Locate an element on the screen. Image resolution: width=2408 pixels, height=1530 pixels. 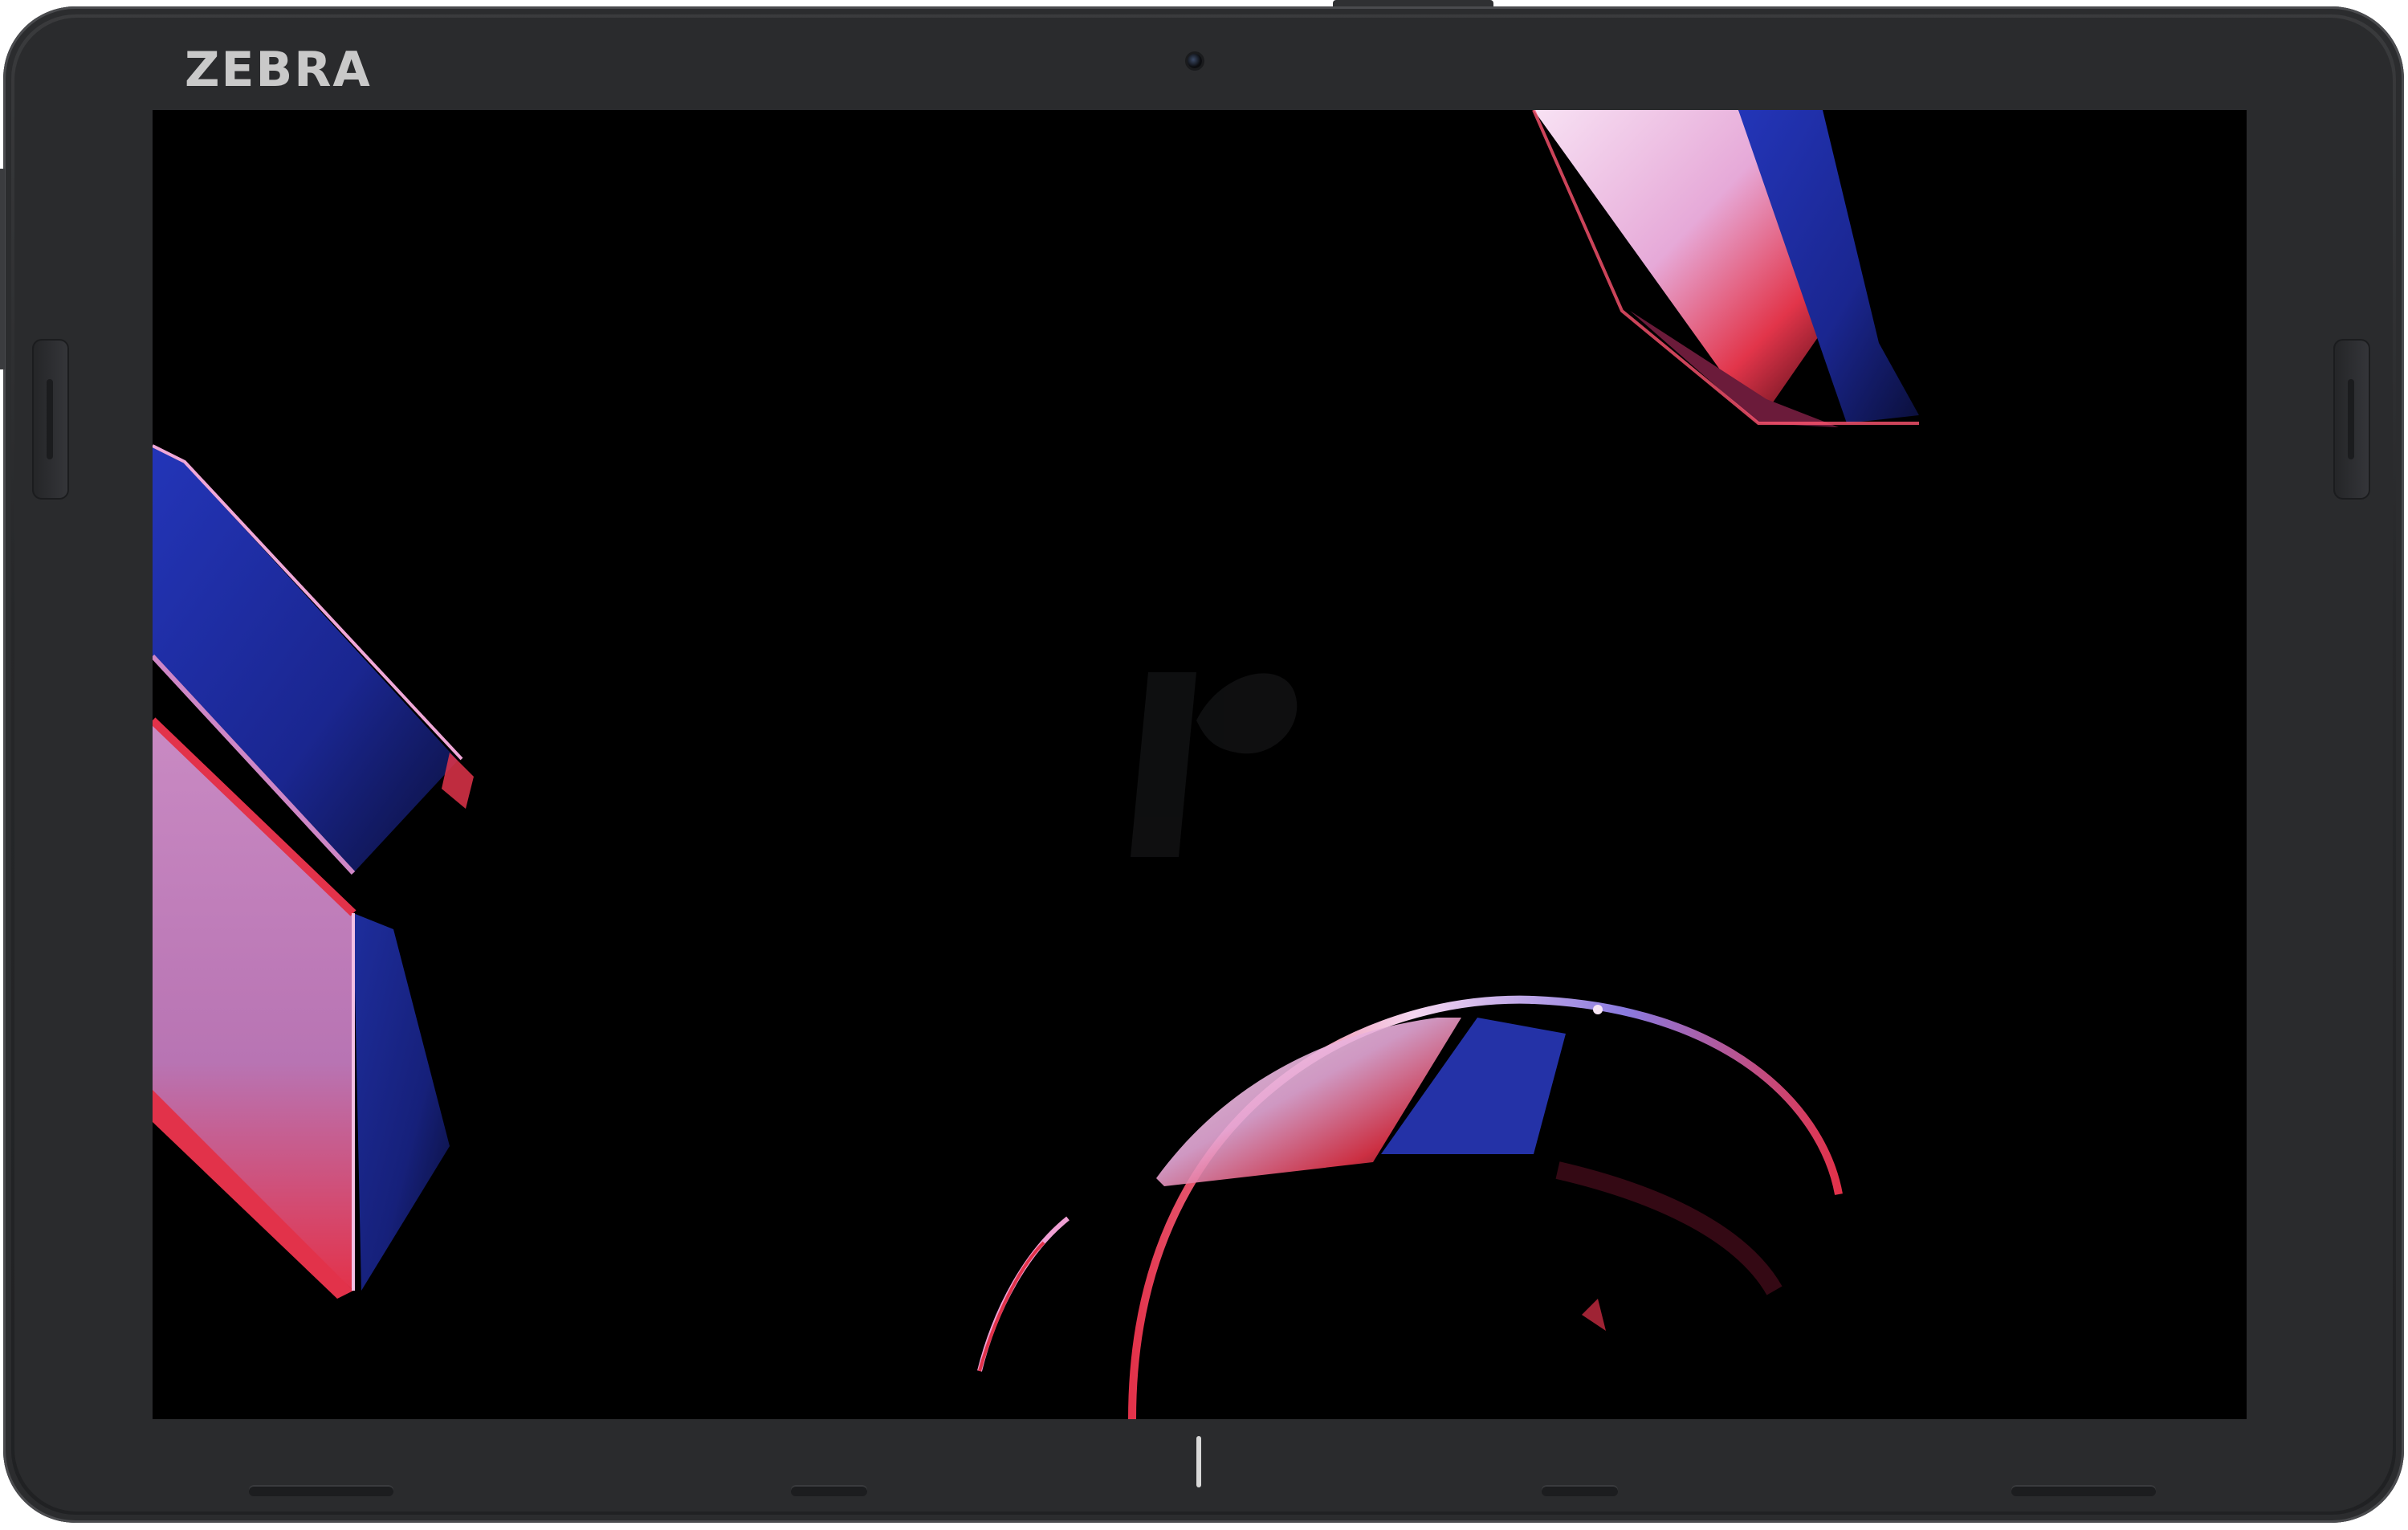
stylized-r-watermark-icon is located at coordinates (1214, 764).